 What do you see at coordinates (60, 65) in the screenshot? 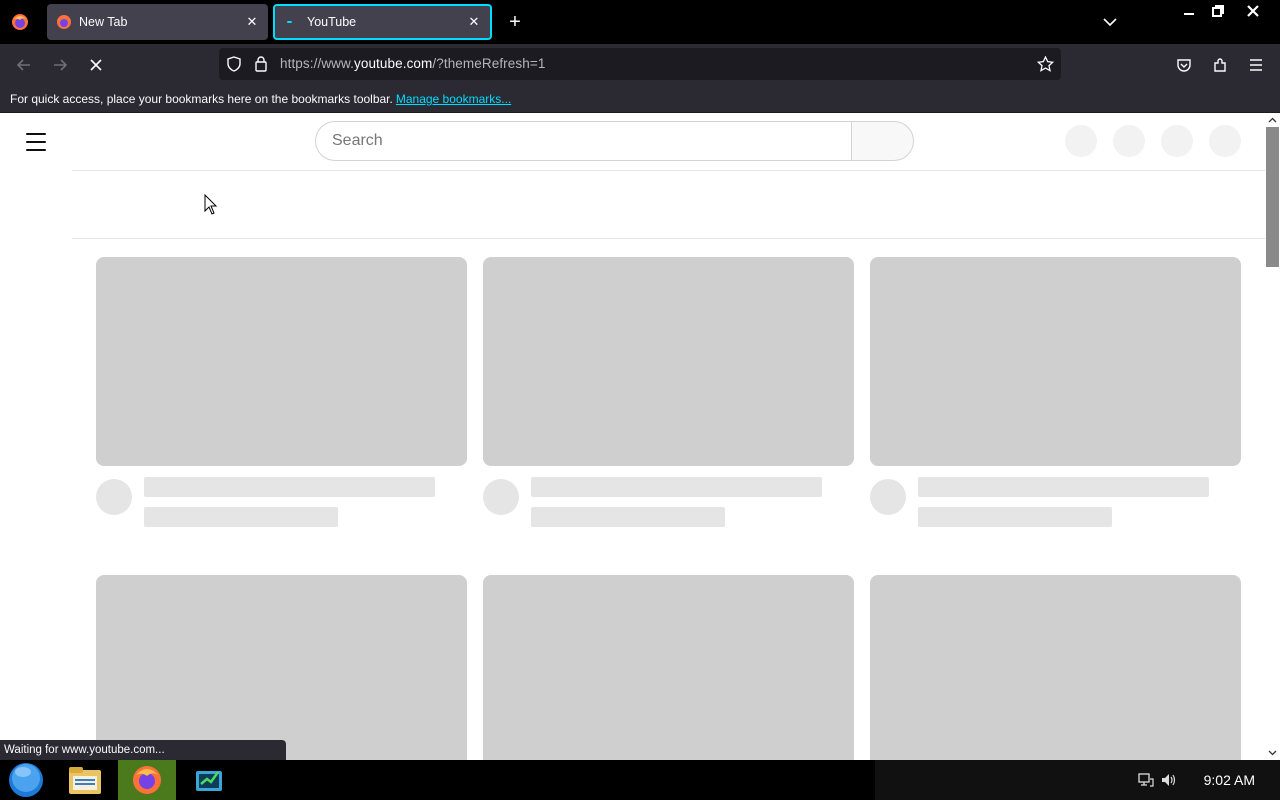
I see `forward-arrow-icon` at bounding box center [60, 65].